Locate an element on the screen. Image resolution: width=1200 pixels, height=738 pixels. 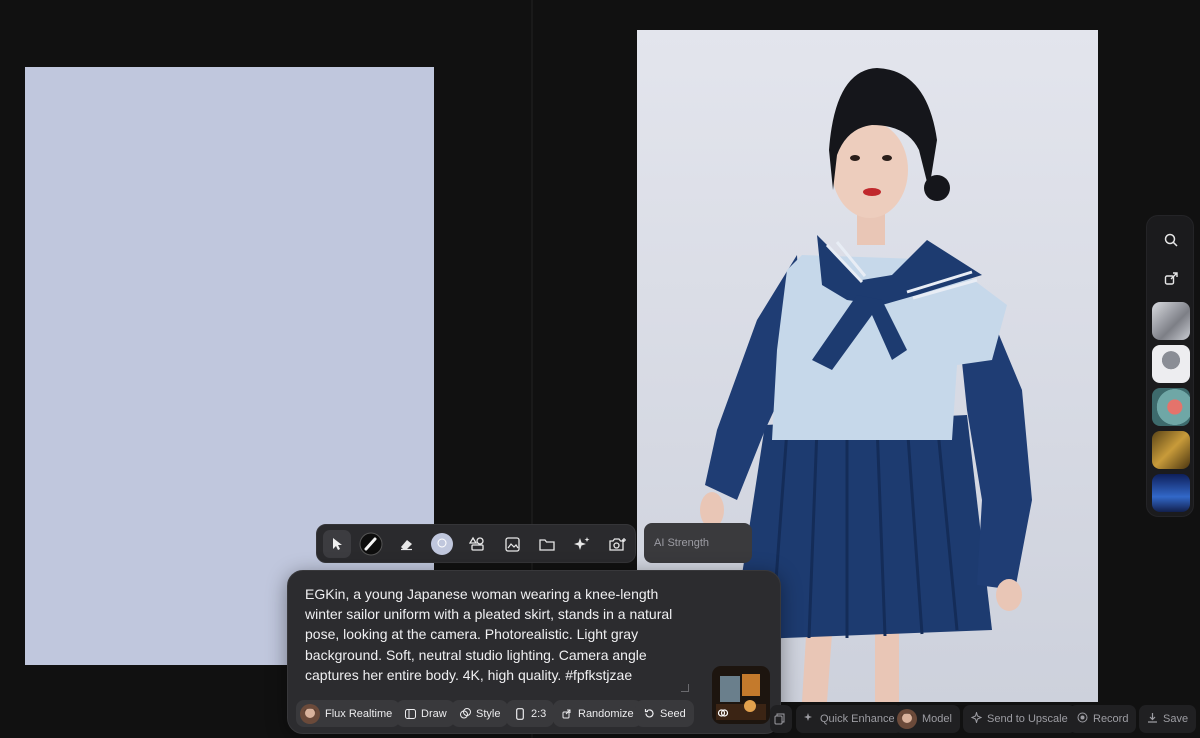
resize-grip-icon is located at coordinates (685, 688).